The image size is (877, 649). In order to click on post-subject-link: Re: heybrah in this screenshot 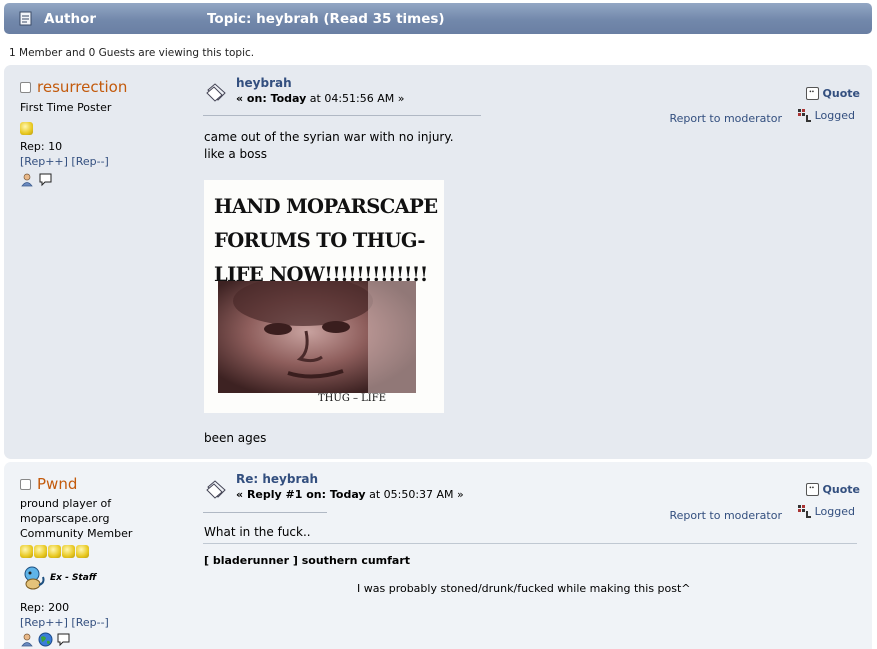, I will do `click(277, 479)`.